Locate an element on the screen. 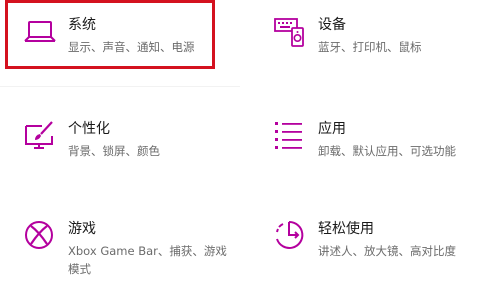 The height and width of the screenshot is (288, 480). tile-title: 轻松使用 is located at coordinates (346, 229).